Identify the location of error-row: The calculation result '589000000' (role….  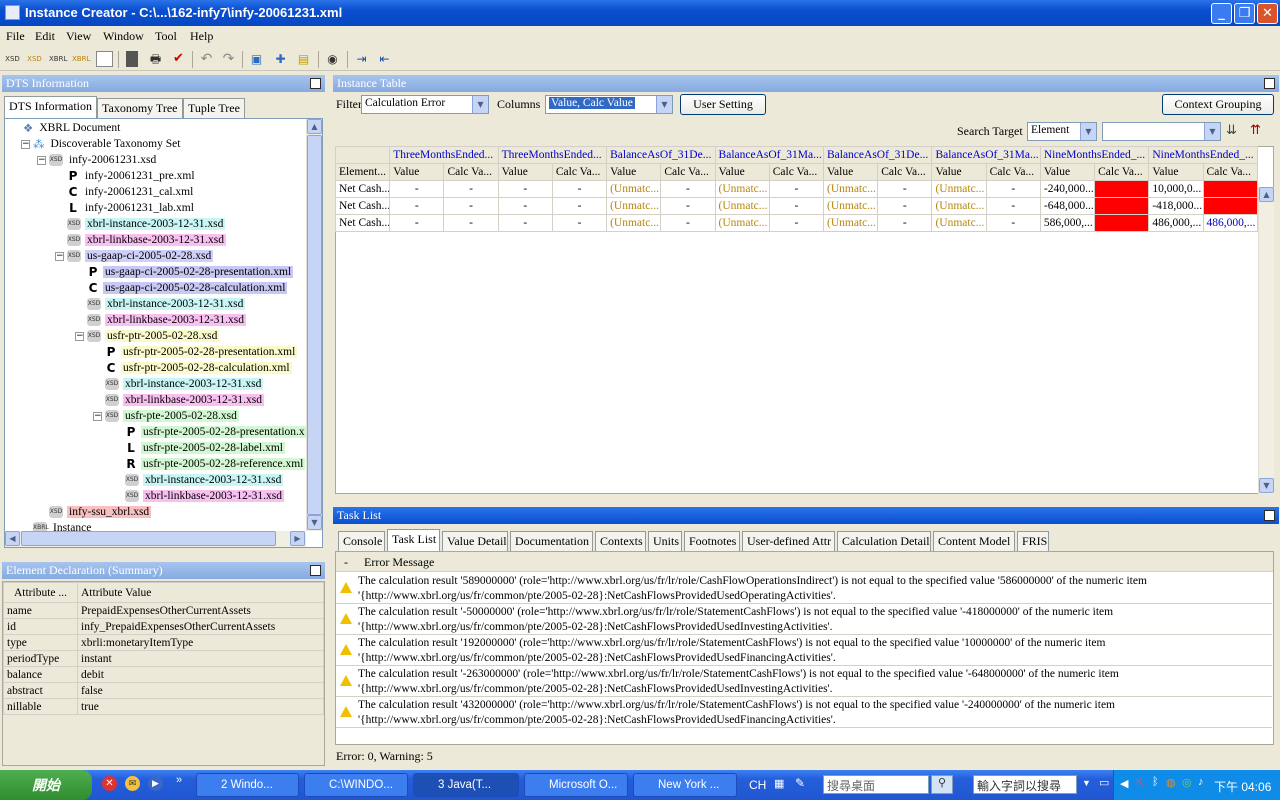
(804, 588).